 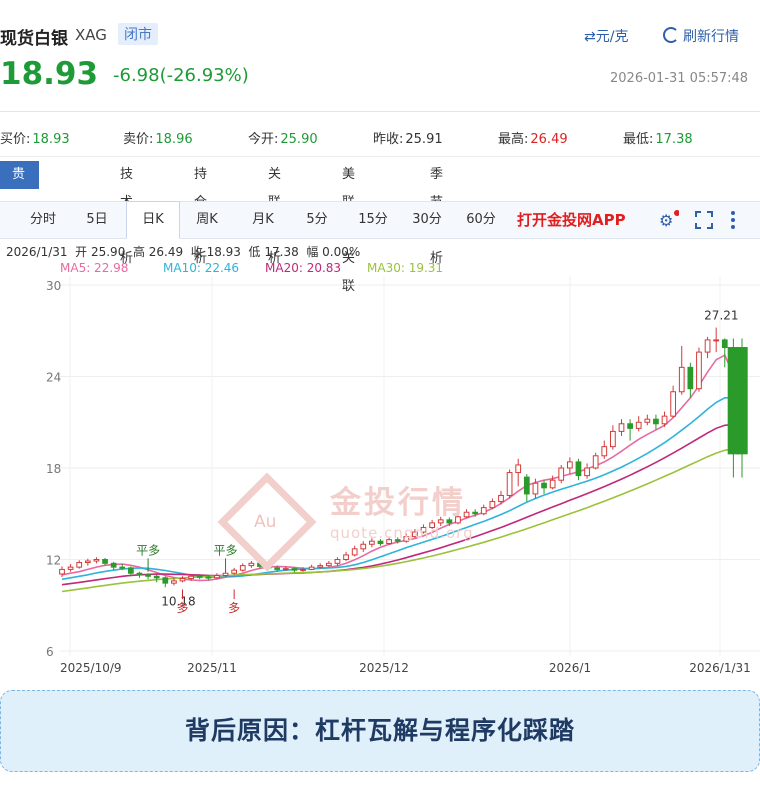 What do you see at coordinates (658, 139) in the screenshot?
I see `stat-low: 最低: 17.38` at bounding box center [658, 139].